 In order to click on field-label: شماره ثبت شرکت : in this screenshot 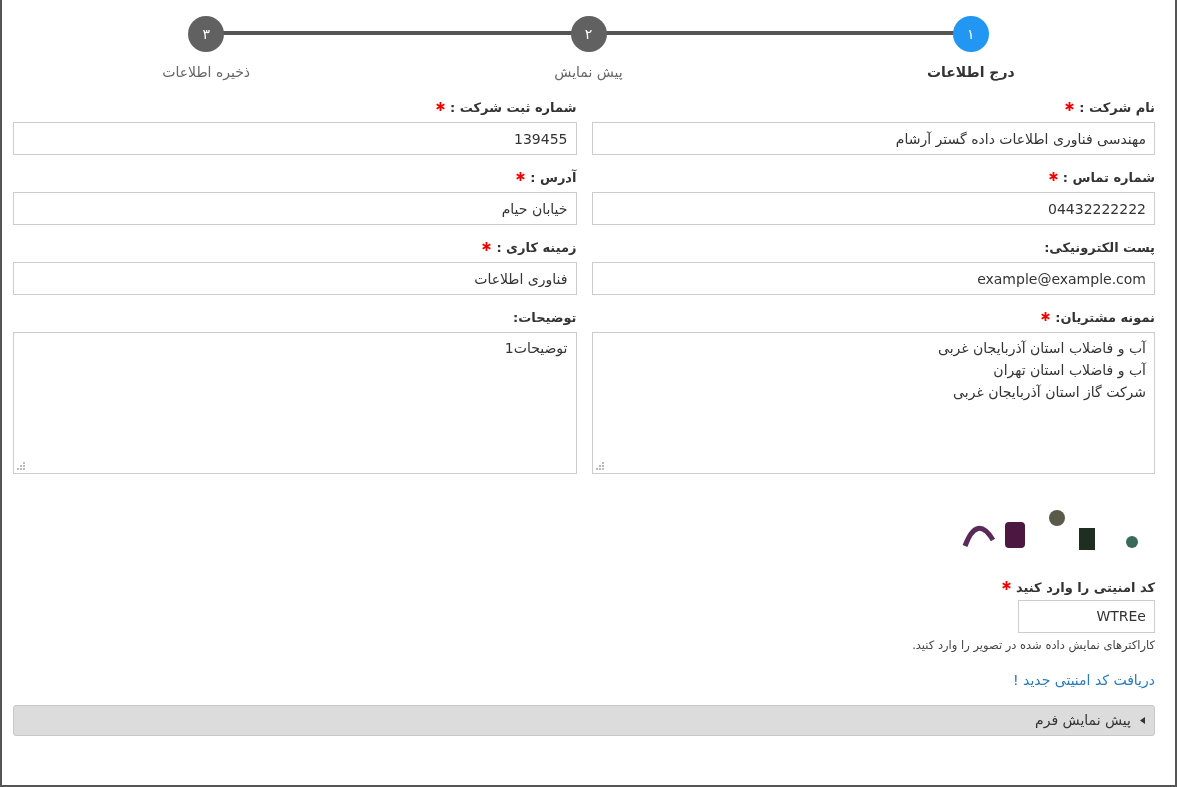, I will do `click(513, 108)`.